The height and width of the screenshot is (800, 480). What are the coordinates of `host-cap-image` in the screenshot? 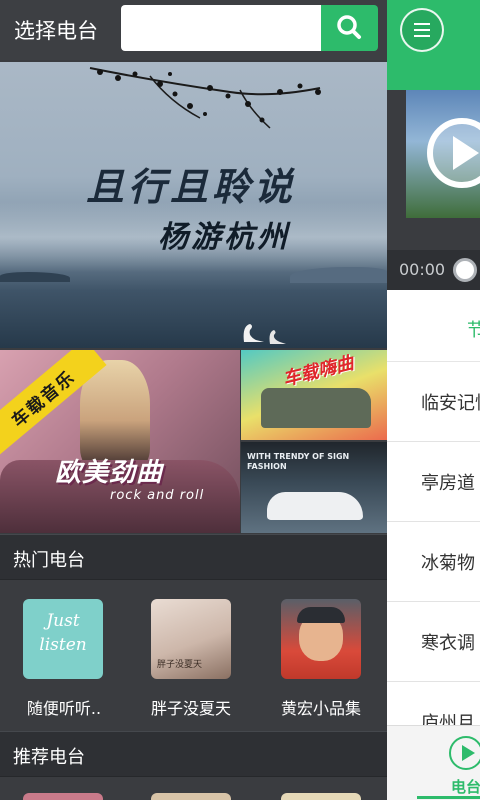 It's located at (321, 615).